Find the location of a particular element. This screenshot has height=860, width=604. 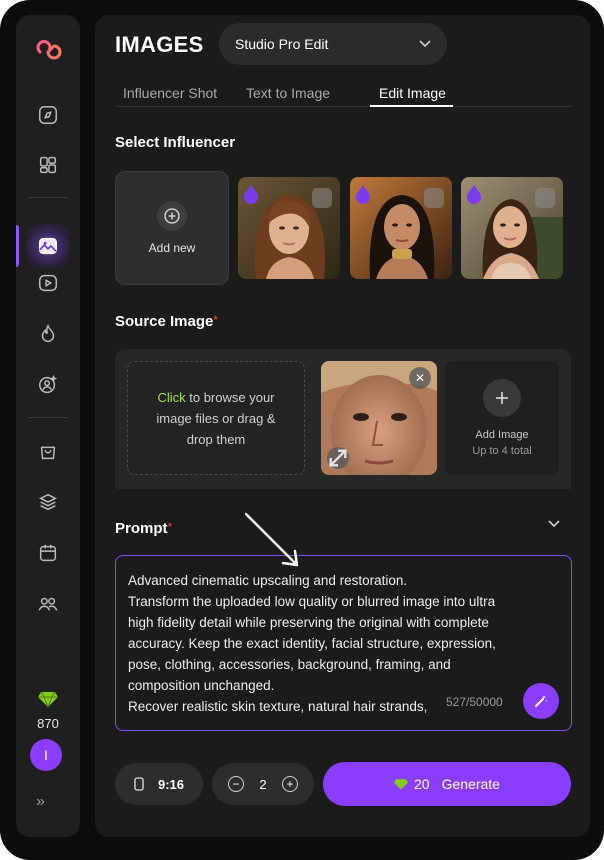

active-tab-underline is located at coordinates (411, 106).